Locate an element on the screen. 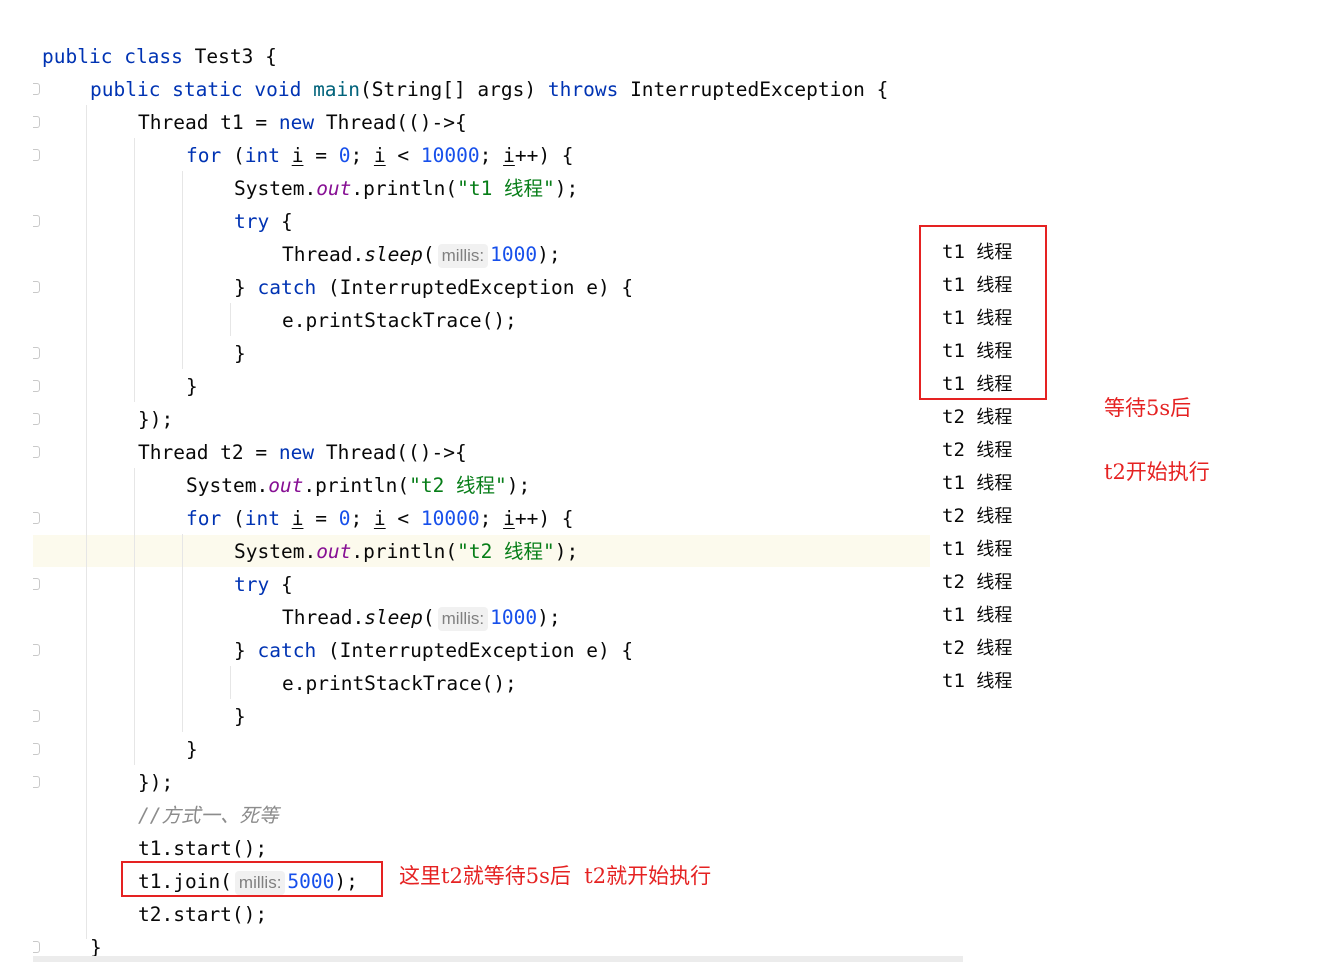  join-note: 这里t2就等待5s后 t2就开始执行 is located at coordinates (555, 876).